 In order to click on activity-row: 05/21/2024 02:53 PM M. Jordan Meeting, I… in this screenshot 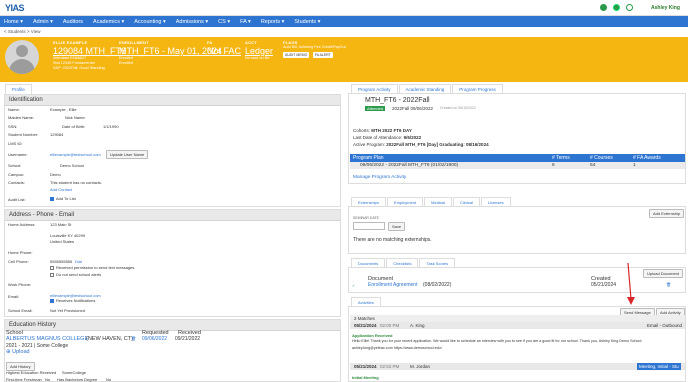, I will do `click(517, 366)`.